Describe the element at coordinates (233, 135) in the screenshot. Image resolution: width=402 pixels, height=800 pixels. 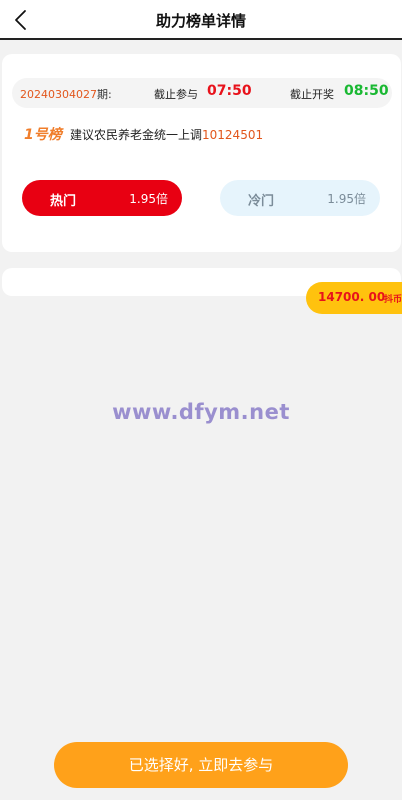
I see `board-code: 10124501` at that location.